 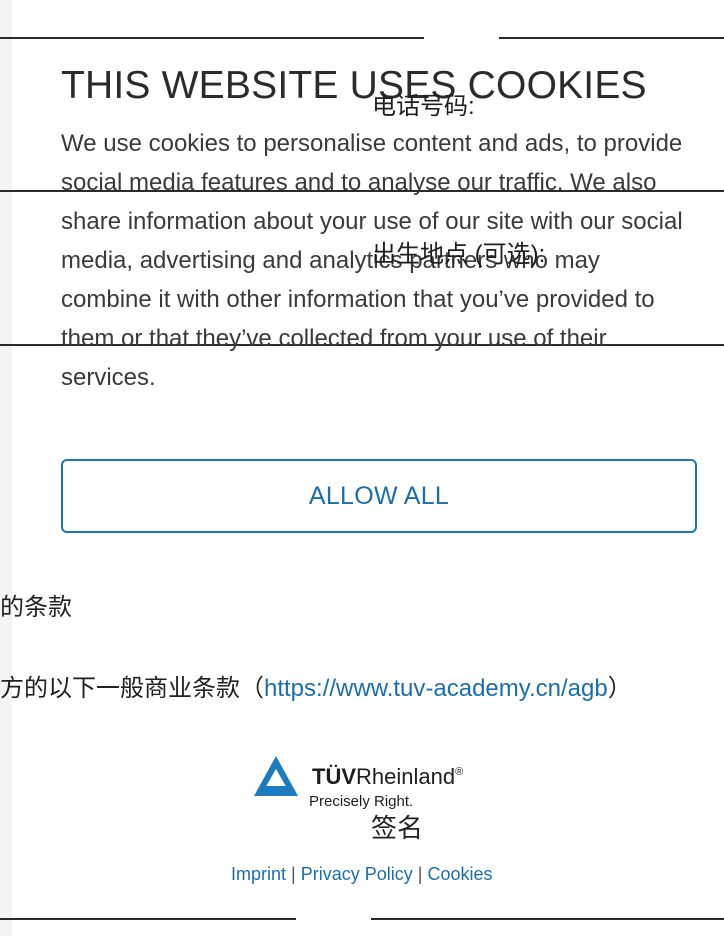 What do you see at coordinates (459, 772) in the screenshot?
I see `registered-mark: ®` at bounding box center [459, 772].